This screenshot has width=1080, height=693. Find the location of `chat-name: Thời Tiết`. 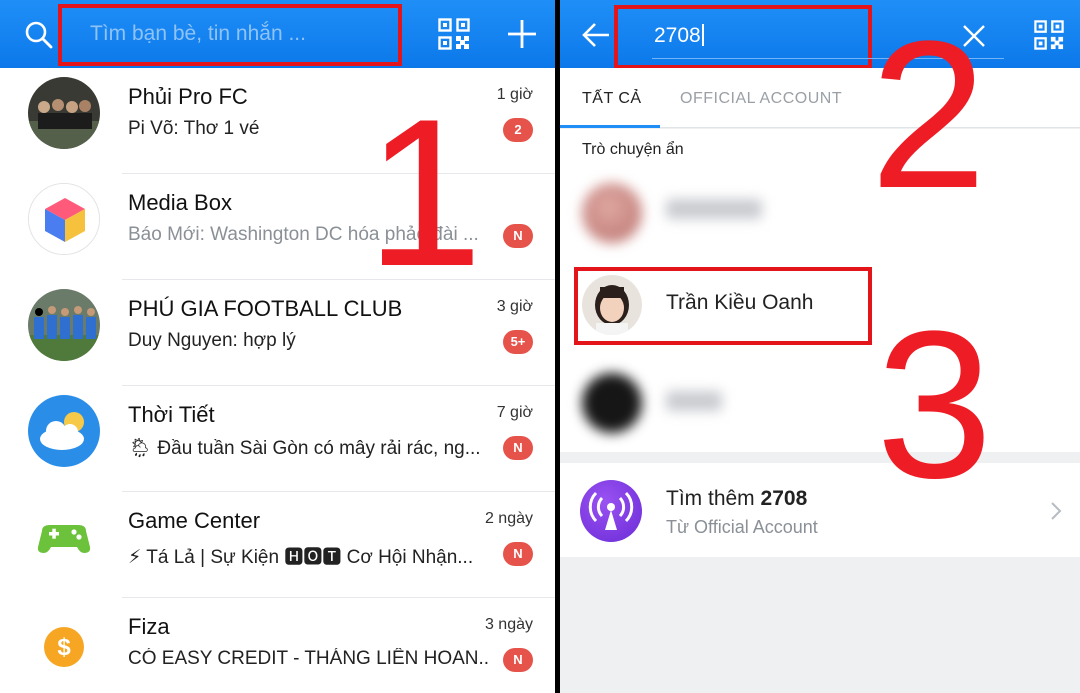

chat-name: Thời Tiết is located at coordinates (171, 414).